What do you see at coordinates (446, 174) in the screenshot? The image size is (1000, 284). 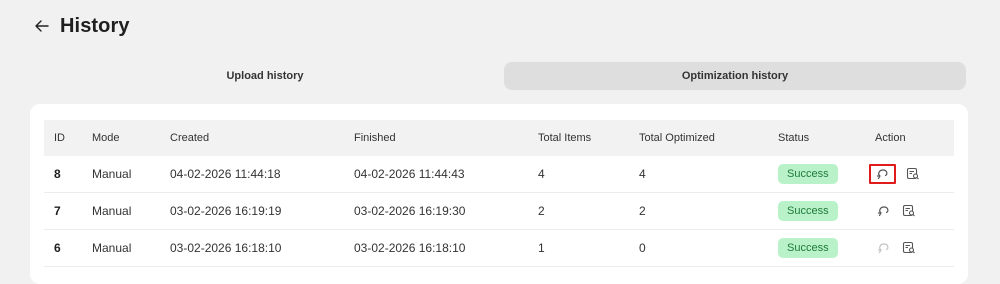 I see `row-finished: 04-02-2026 11:44:43` at bounding box center [446, 174].